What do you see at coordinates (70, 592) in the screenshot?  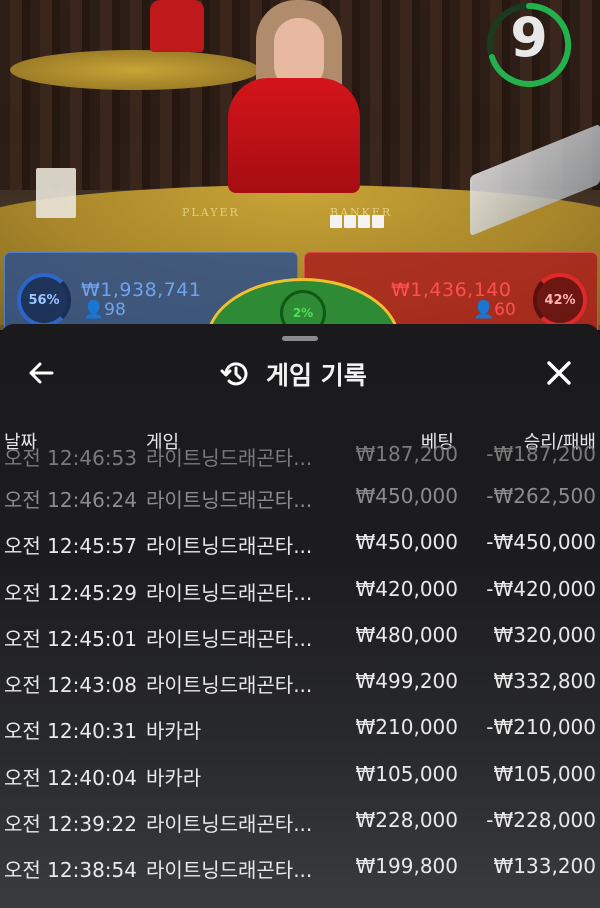 I see `row-date: 오전 12:45:29` at bounding box center [70, 592].